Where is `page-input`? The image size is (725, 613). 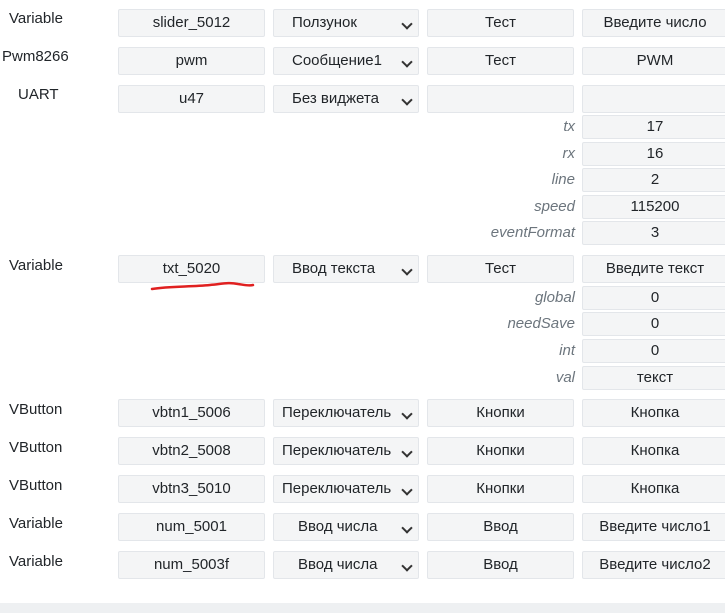
page-input is located at coordinates (500, 99).